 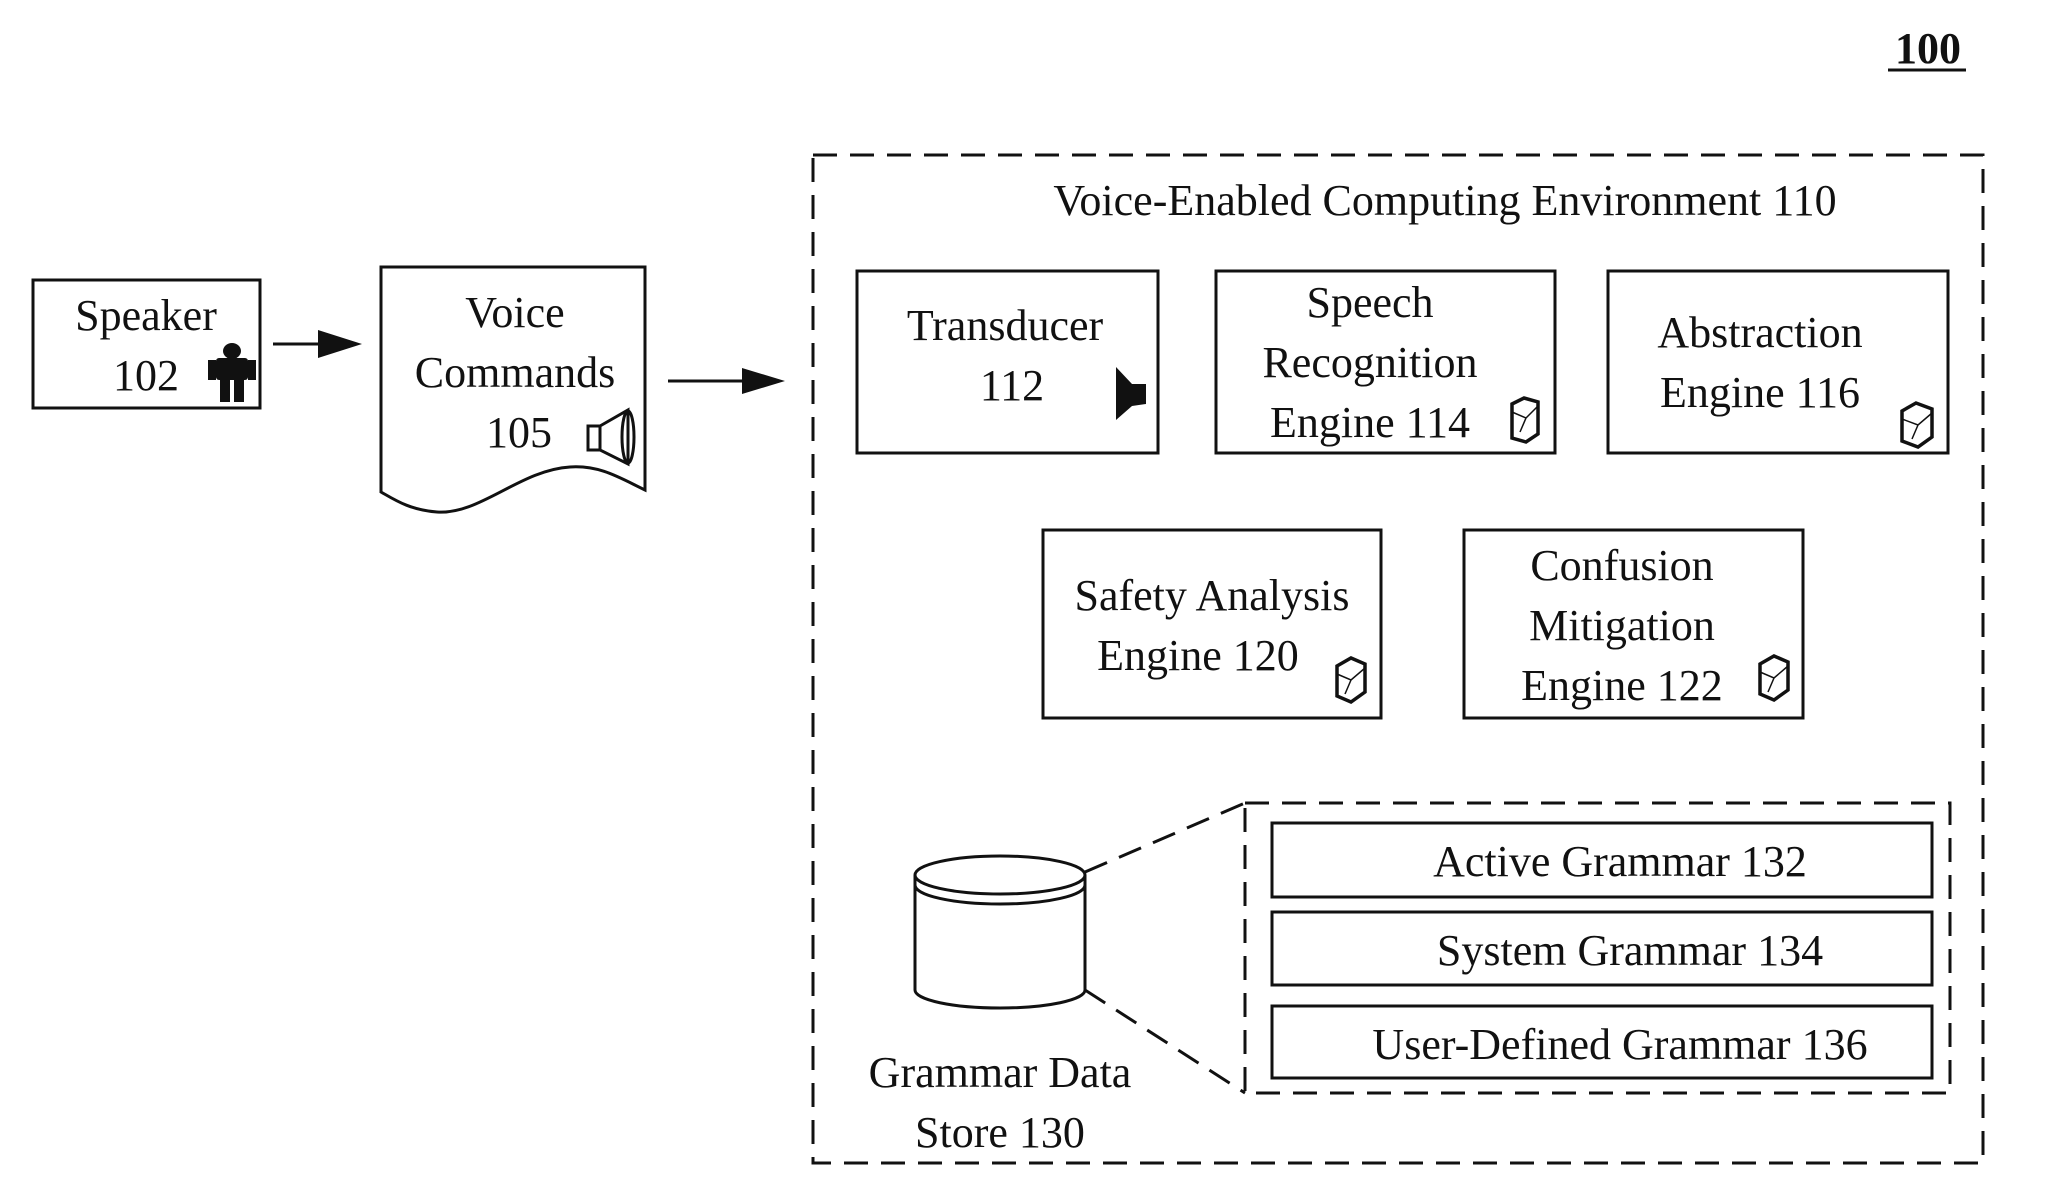 What do you see at coordinates (515, 372) in the screenshot?
I see `voice-commands-label-2: Commands` at bounding box center [515, 372].